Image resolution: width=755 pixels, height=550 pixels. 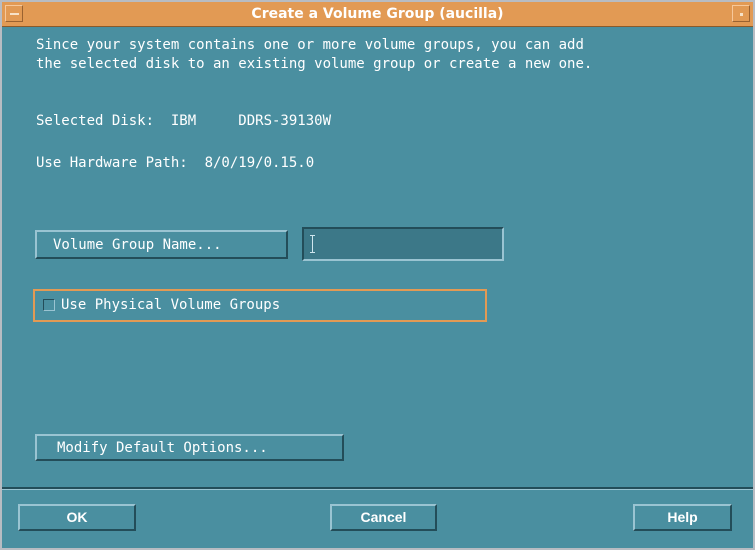 I want to click on minimize-icon, so click(x=741, y=14).